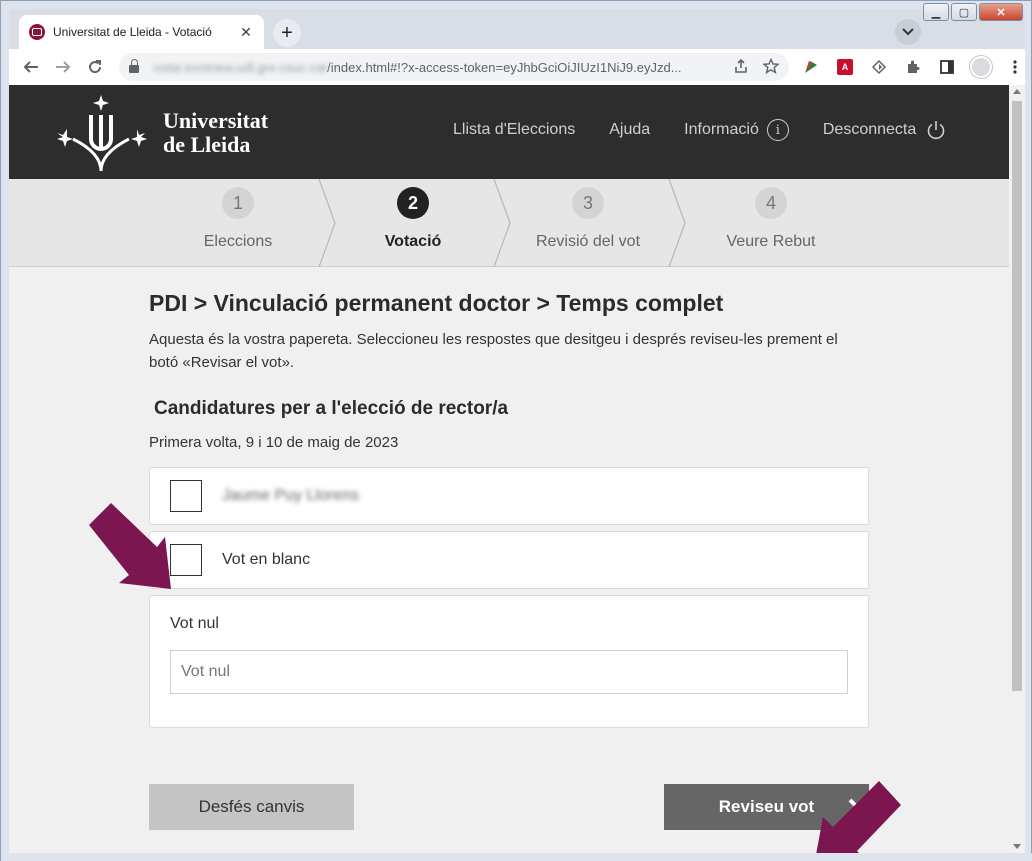  What do you see at coordinates (160, 133) in the screenshot?
I see `university-logo: Universitat de Lleida` at bounding box center [160, 133].